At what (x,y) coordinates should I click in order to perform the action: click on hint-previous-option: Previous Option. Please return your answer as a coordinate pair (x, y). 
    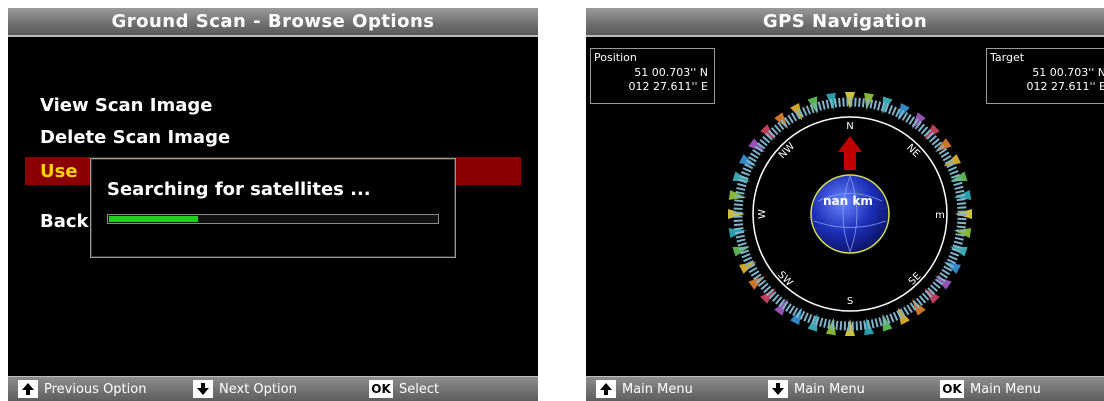
    Looking at the image, I should click on (82, 389).